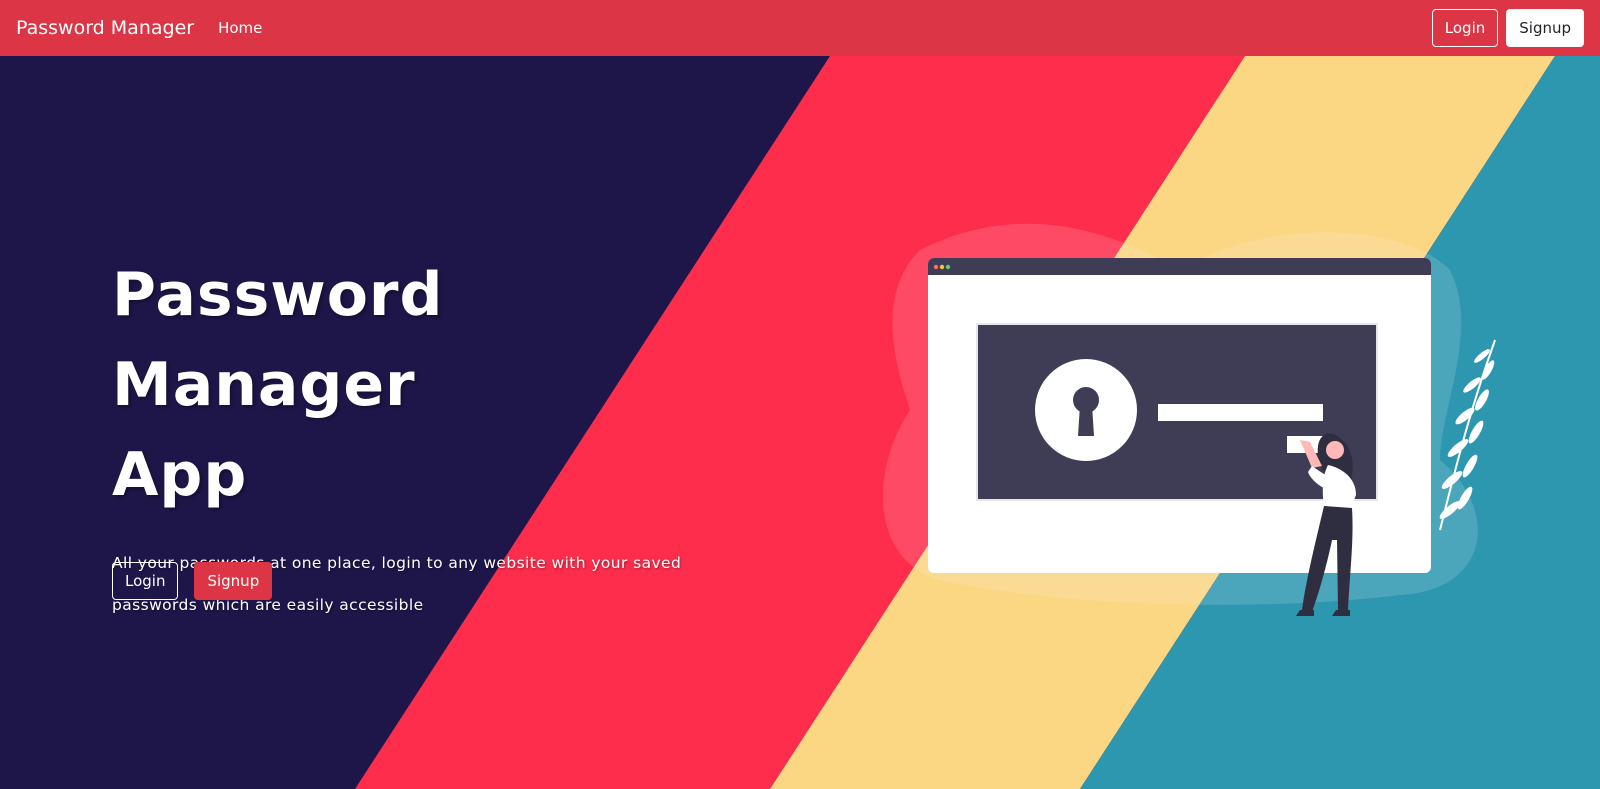  I want to click on hero-title-line-2: App, so click(180, 475).